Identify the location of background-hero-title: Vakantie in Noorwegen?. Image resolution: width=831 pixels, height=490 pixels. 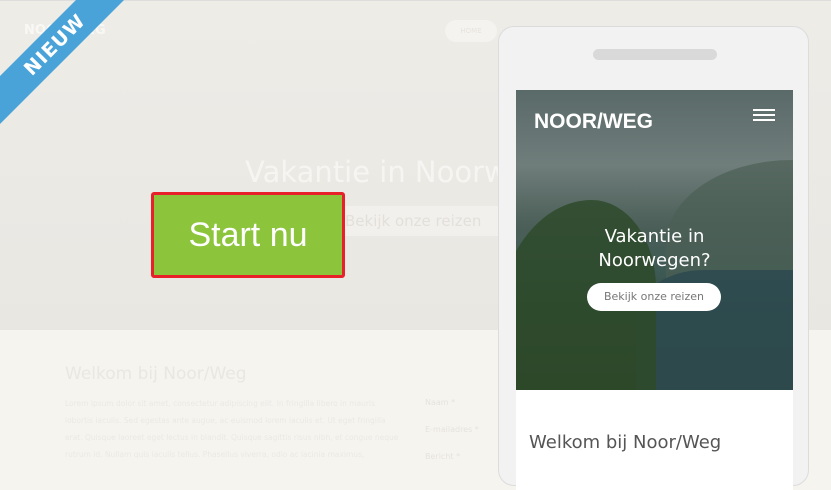
(372, 172).